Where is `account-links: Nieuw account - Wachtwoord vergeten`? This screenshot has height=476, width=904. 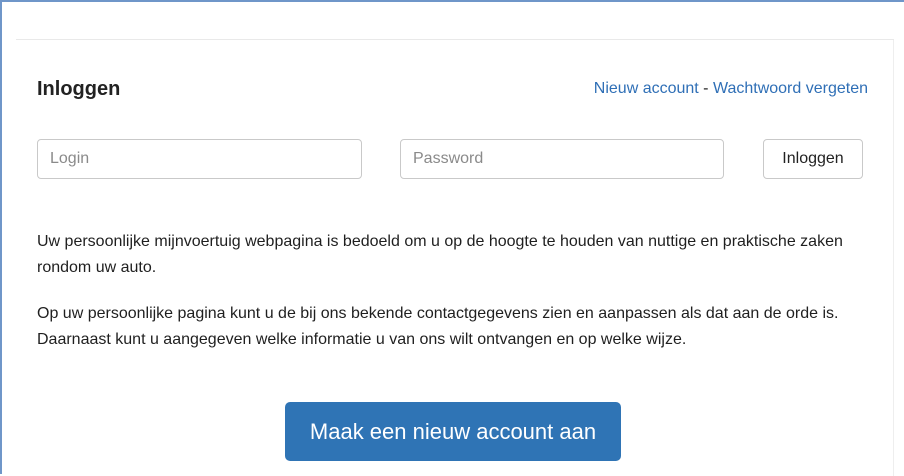 account-links: Nieuw account - Wachtwoord vergeten is located at coordinates (731, 89).